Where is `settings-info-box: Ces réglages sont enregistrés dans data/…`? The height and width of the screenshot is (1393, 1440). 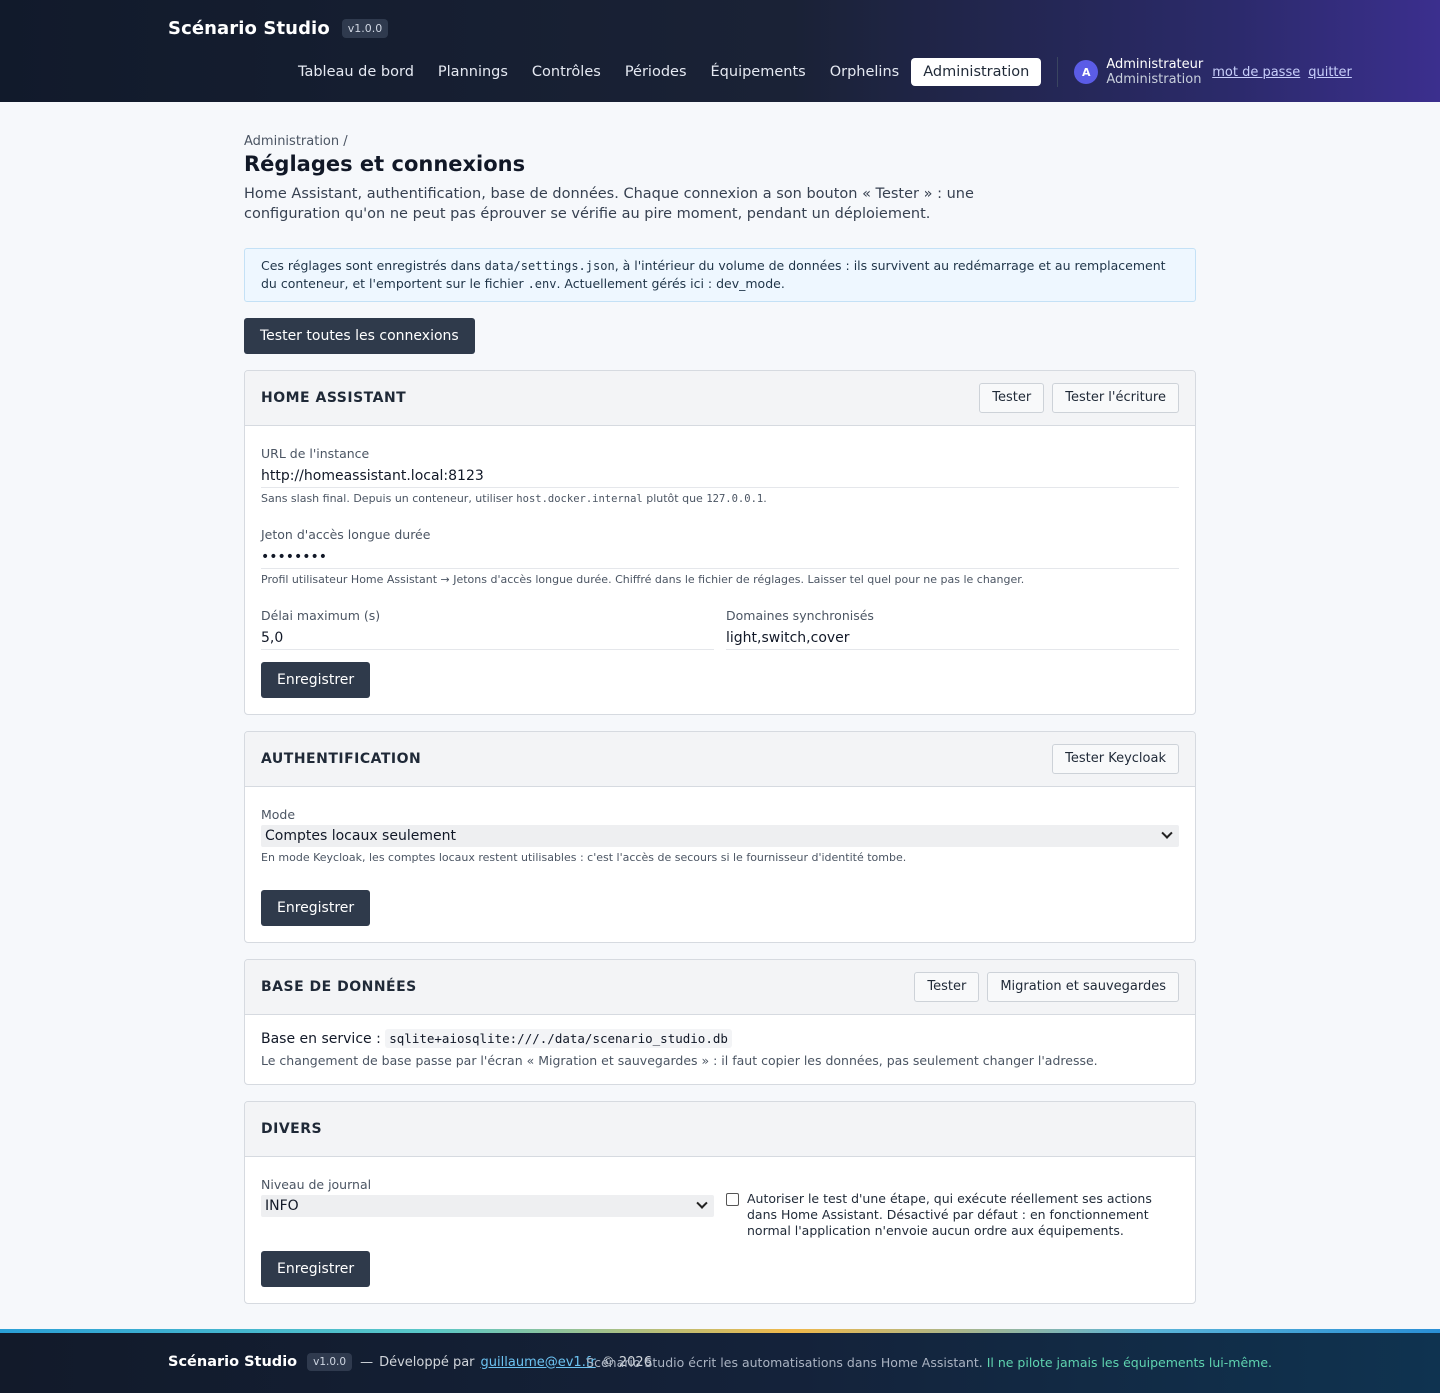
settings-info-box: Ces réglages sont enregistrés dans data/… is located at coordinates (720, 275).